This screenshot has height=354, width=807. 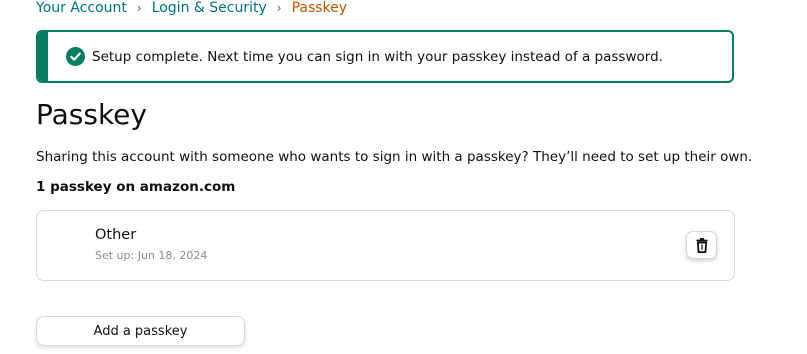 What do you see at coordinates (43, 56) in the screenshot?
I see `alert-accent-bar` at bounding box center [43, 56].